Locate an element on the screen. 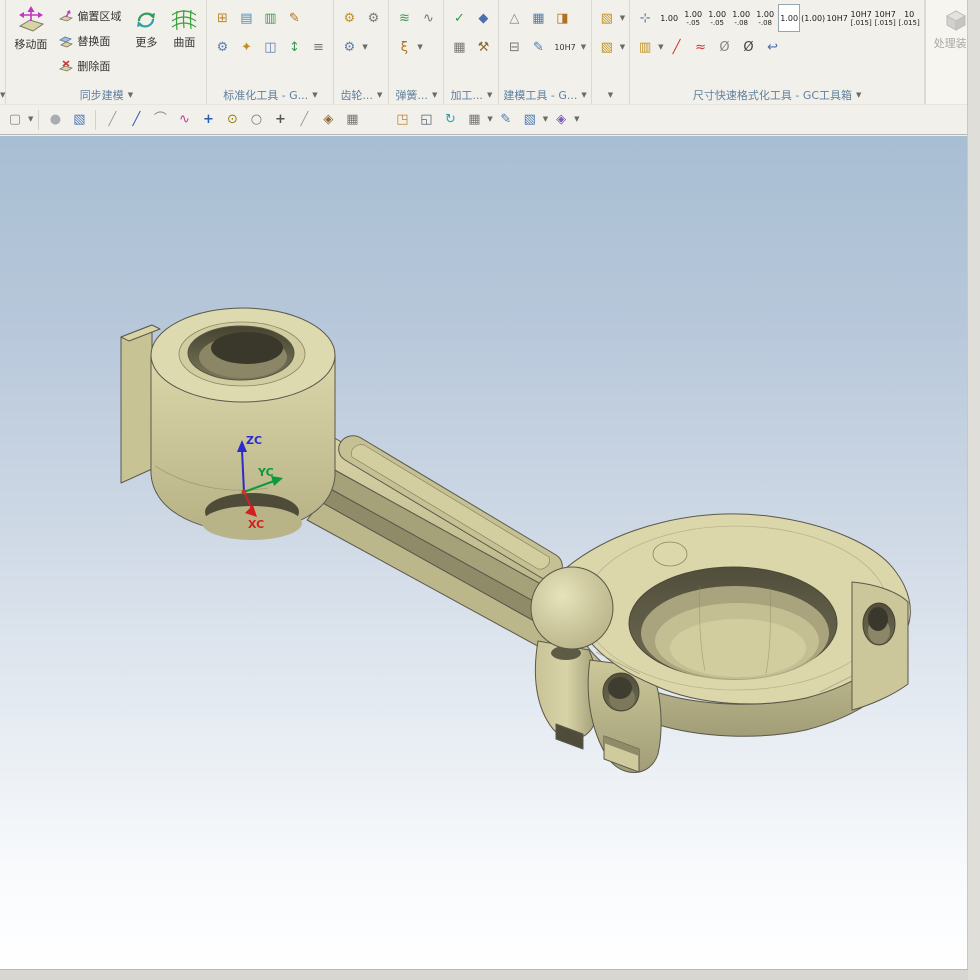 This screenshot has width=980, height=980. group-label-sync-modeling: 同步建模 ▼ is located at coordinates (106, 95).